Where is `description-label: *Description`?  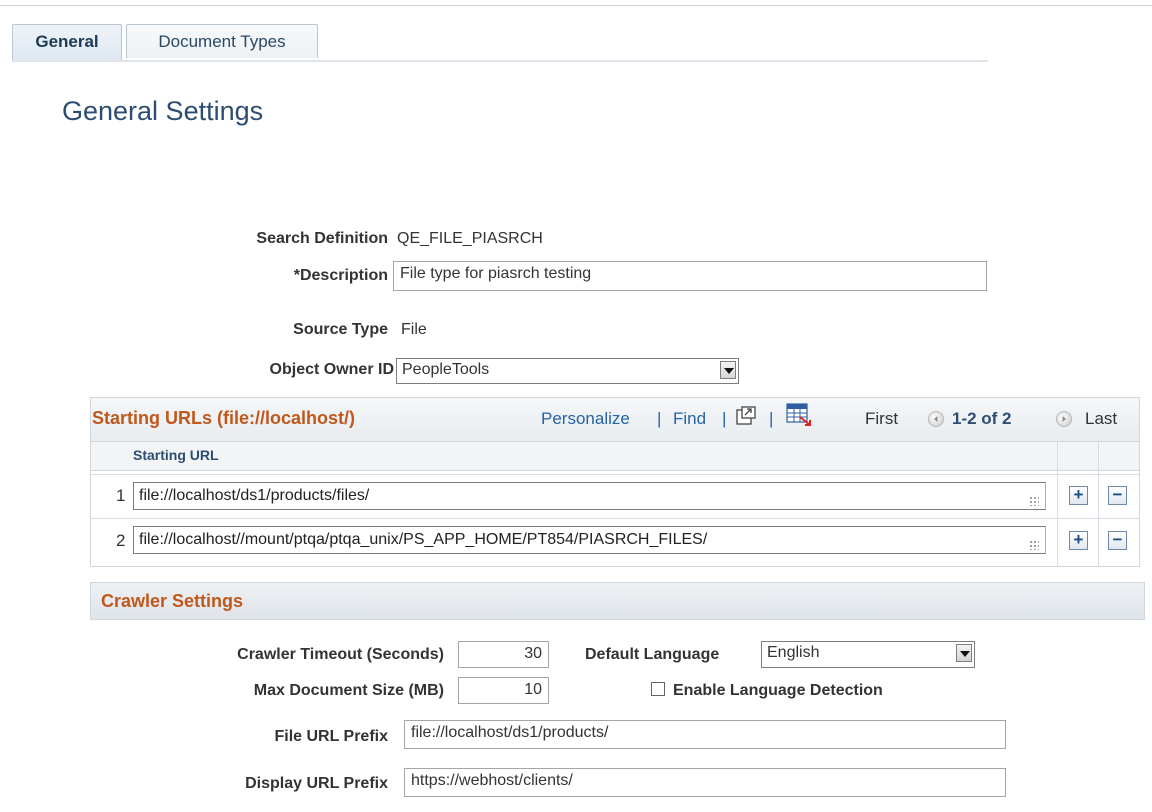 description-label: *Description is located at coordinates (340, 275).